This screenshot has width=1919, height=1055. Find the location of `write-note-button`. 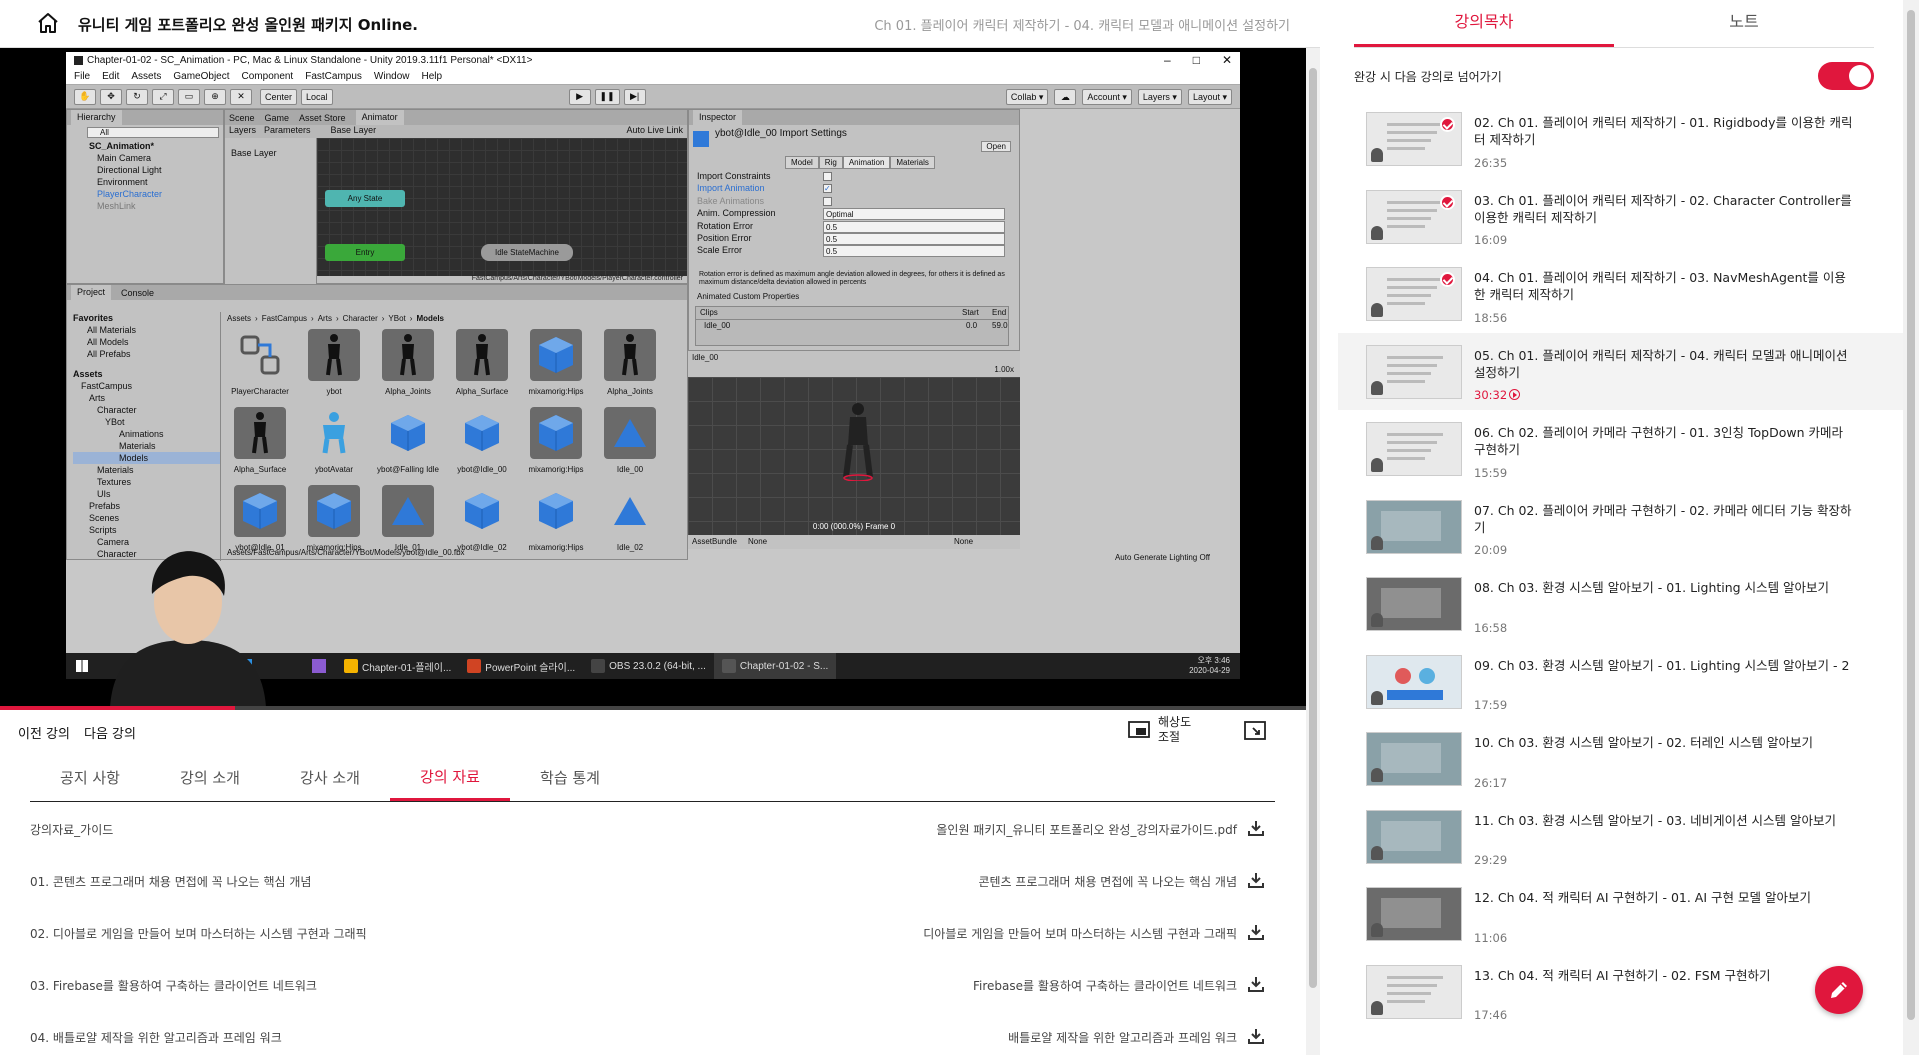

write-note-button is located at coordinates (1839, 990).